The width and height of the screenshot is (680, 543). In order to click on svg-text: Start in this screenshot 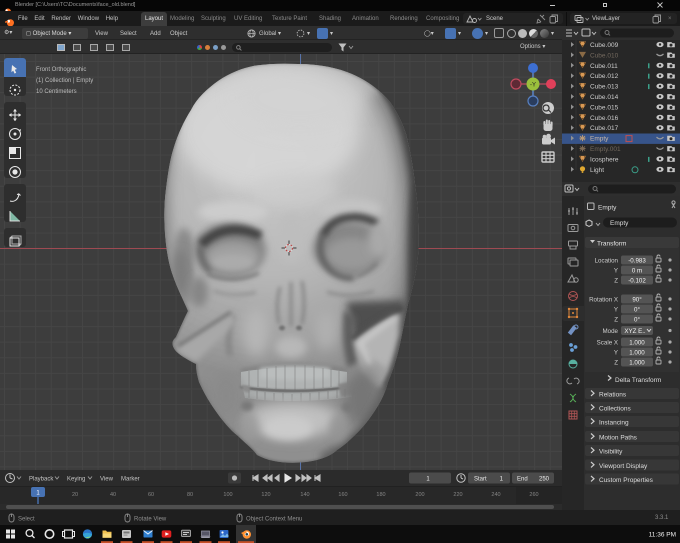, I will do `click(480, 480)`.